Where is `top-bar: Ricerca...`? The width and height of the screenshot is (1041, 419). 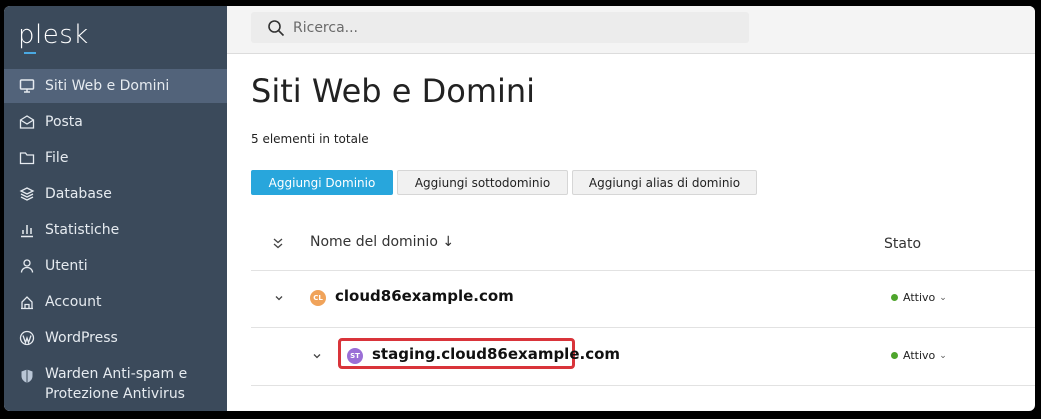 top-bar: Ricerca... is located at coordinates (631, 30).